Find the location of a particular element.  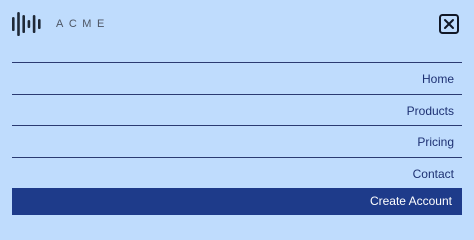

nav-item-label: Contact is located at coordinates (433, 173).